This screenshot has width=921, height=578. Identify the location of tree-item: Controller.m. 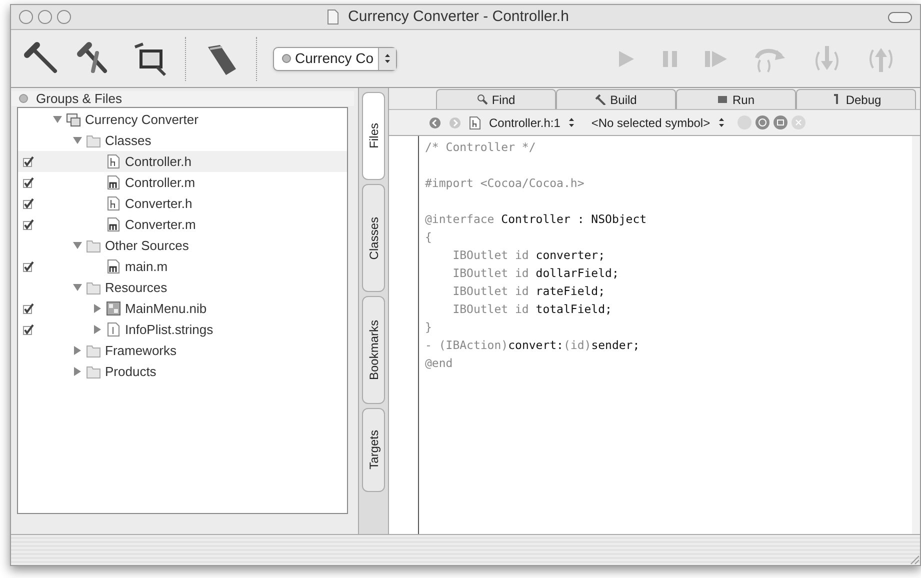
(160, 182).